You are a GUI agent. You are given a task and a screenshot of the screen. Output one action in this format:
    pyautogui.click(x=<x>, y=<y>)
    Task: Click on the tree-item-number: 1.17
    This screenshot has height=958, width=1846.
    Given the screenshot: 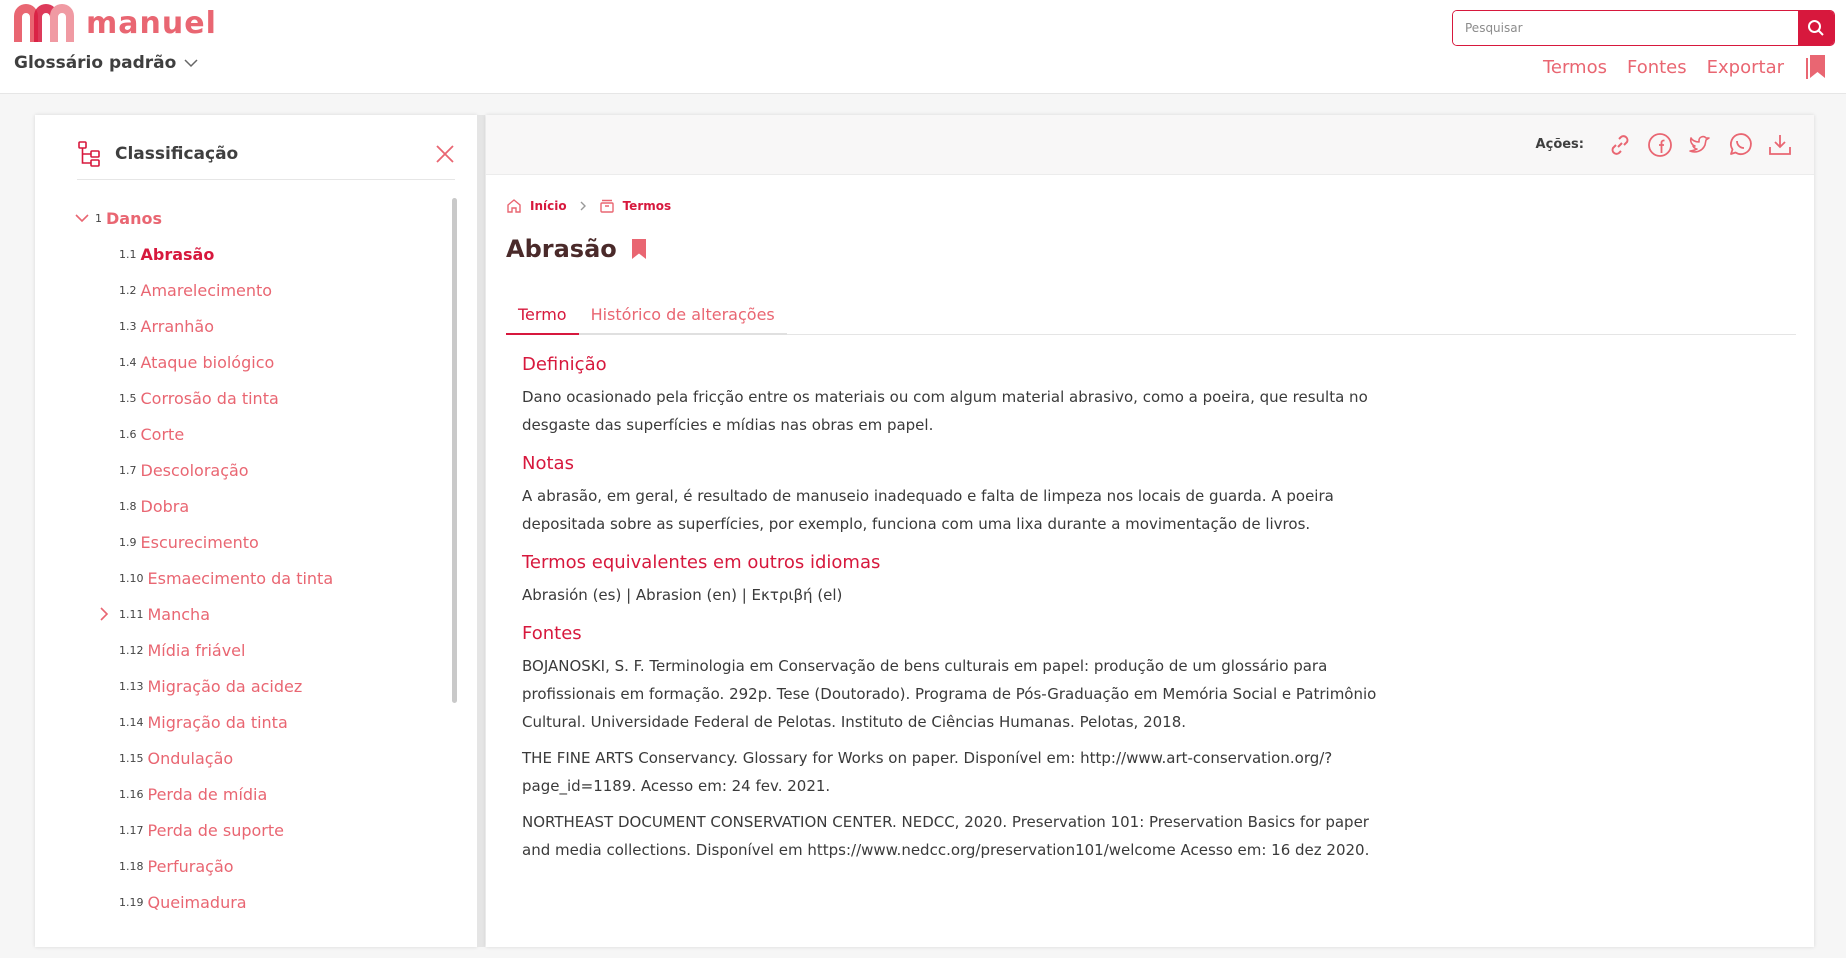 What is the action you would take?
    pyautogui.click(x=131, y=830)
    